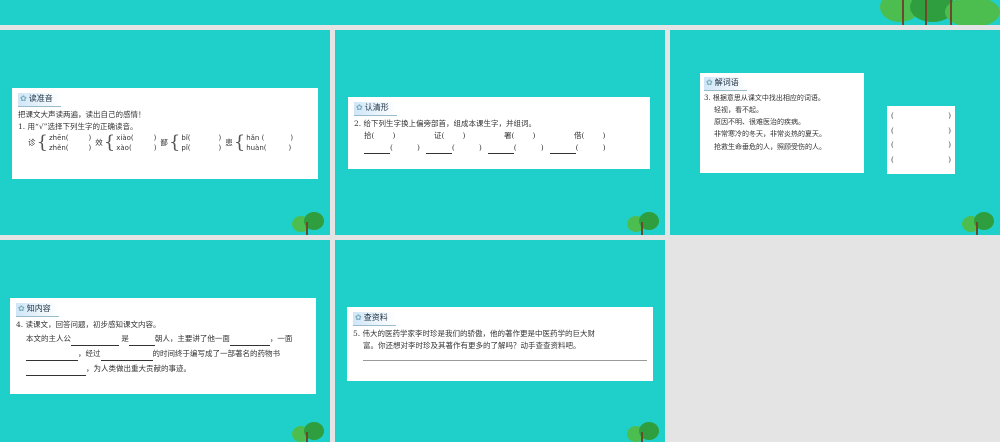  Describe the element at coordinates (738, 109) in the screenshot. I see `definition-item: 轻视，看不起。` at that location.